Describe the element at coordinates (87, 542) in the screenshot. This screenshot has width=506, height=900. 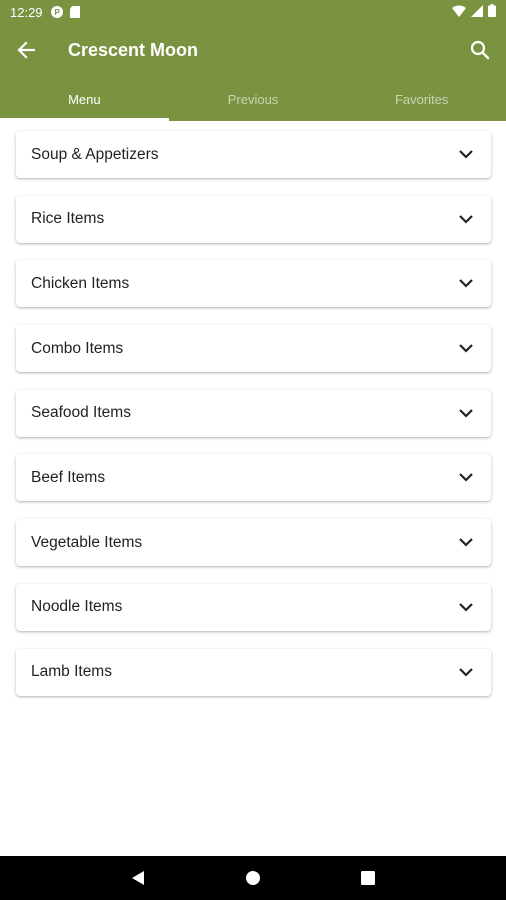
I see `category-label: Vegetable Items` at that location.